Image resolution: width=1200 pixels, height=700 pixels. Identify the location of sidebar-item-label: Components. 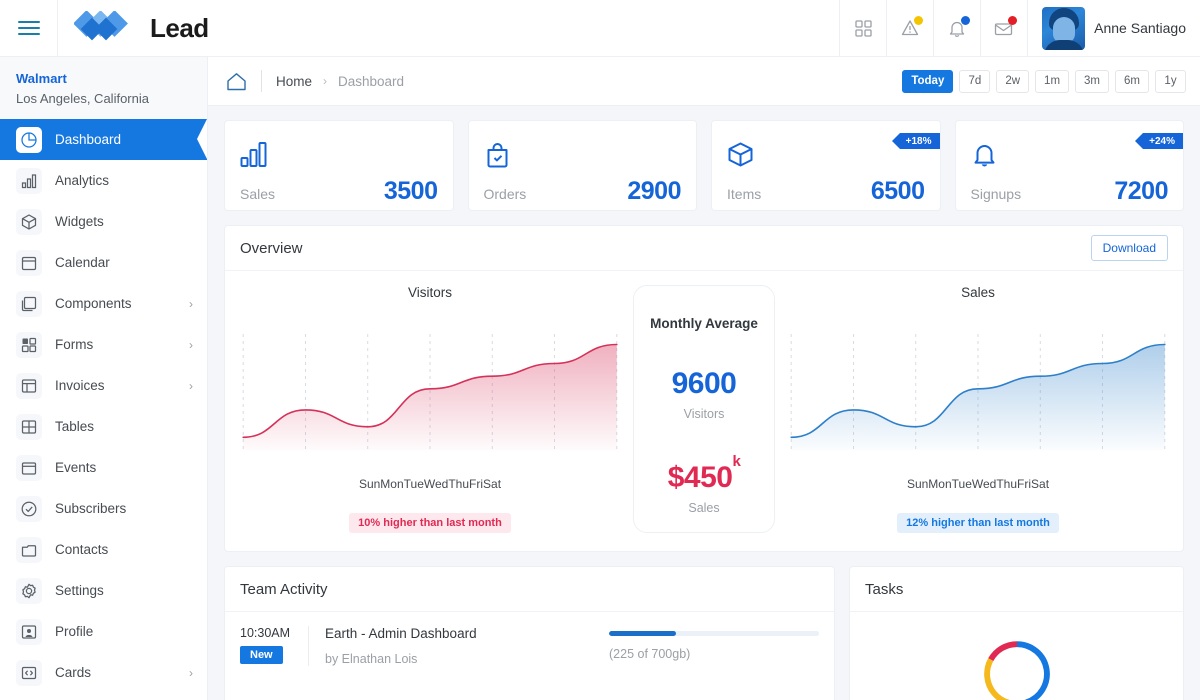
(93, 303).